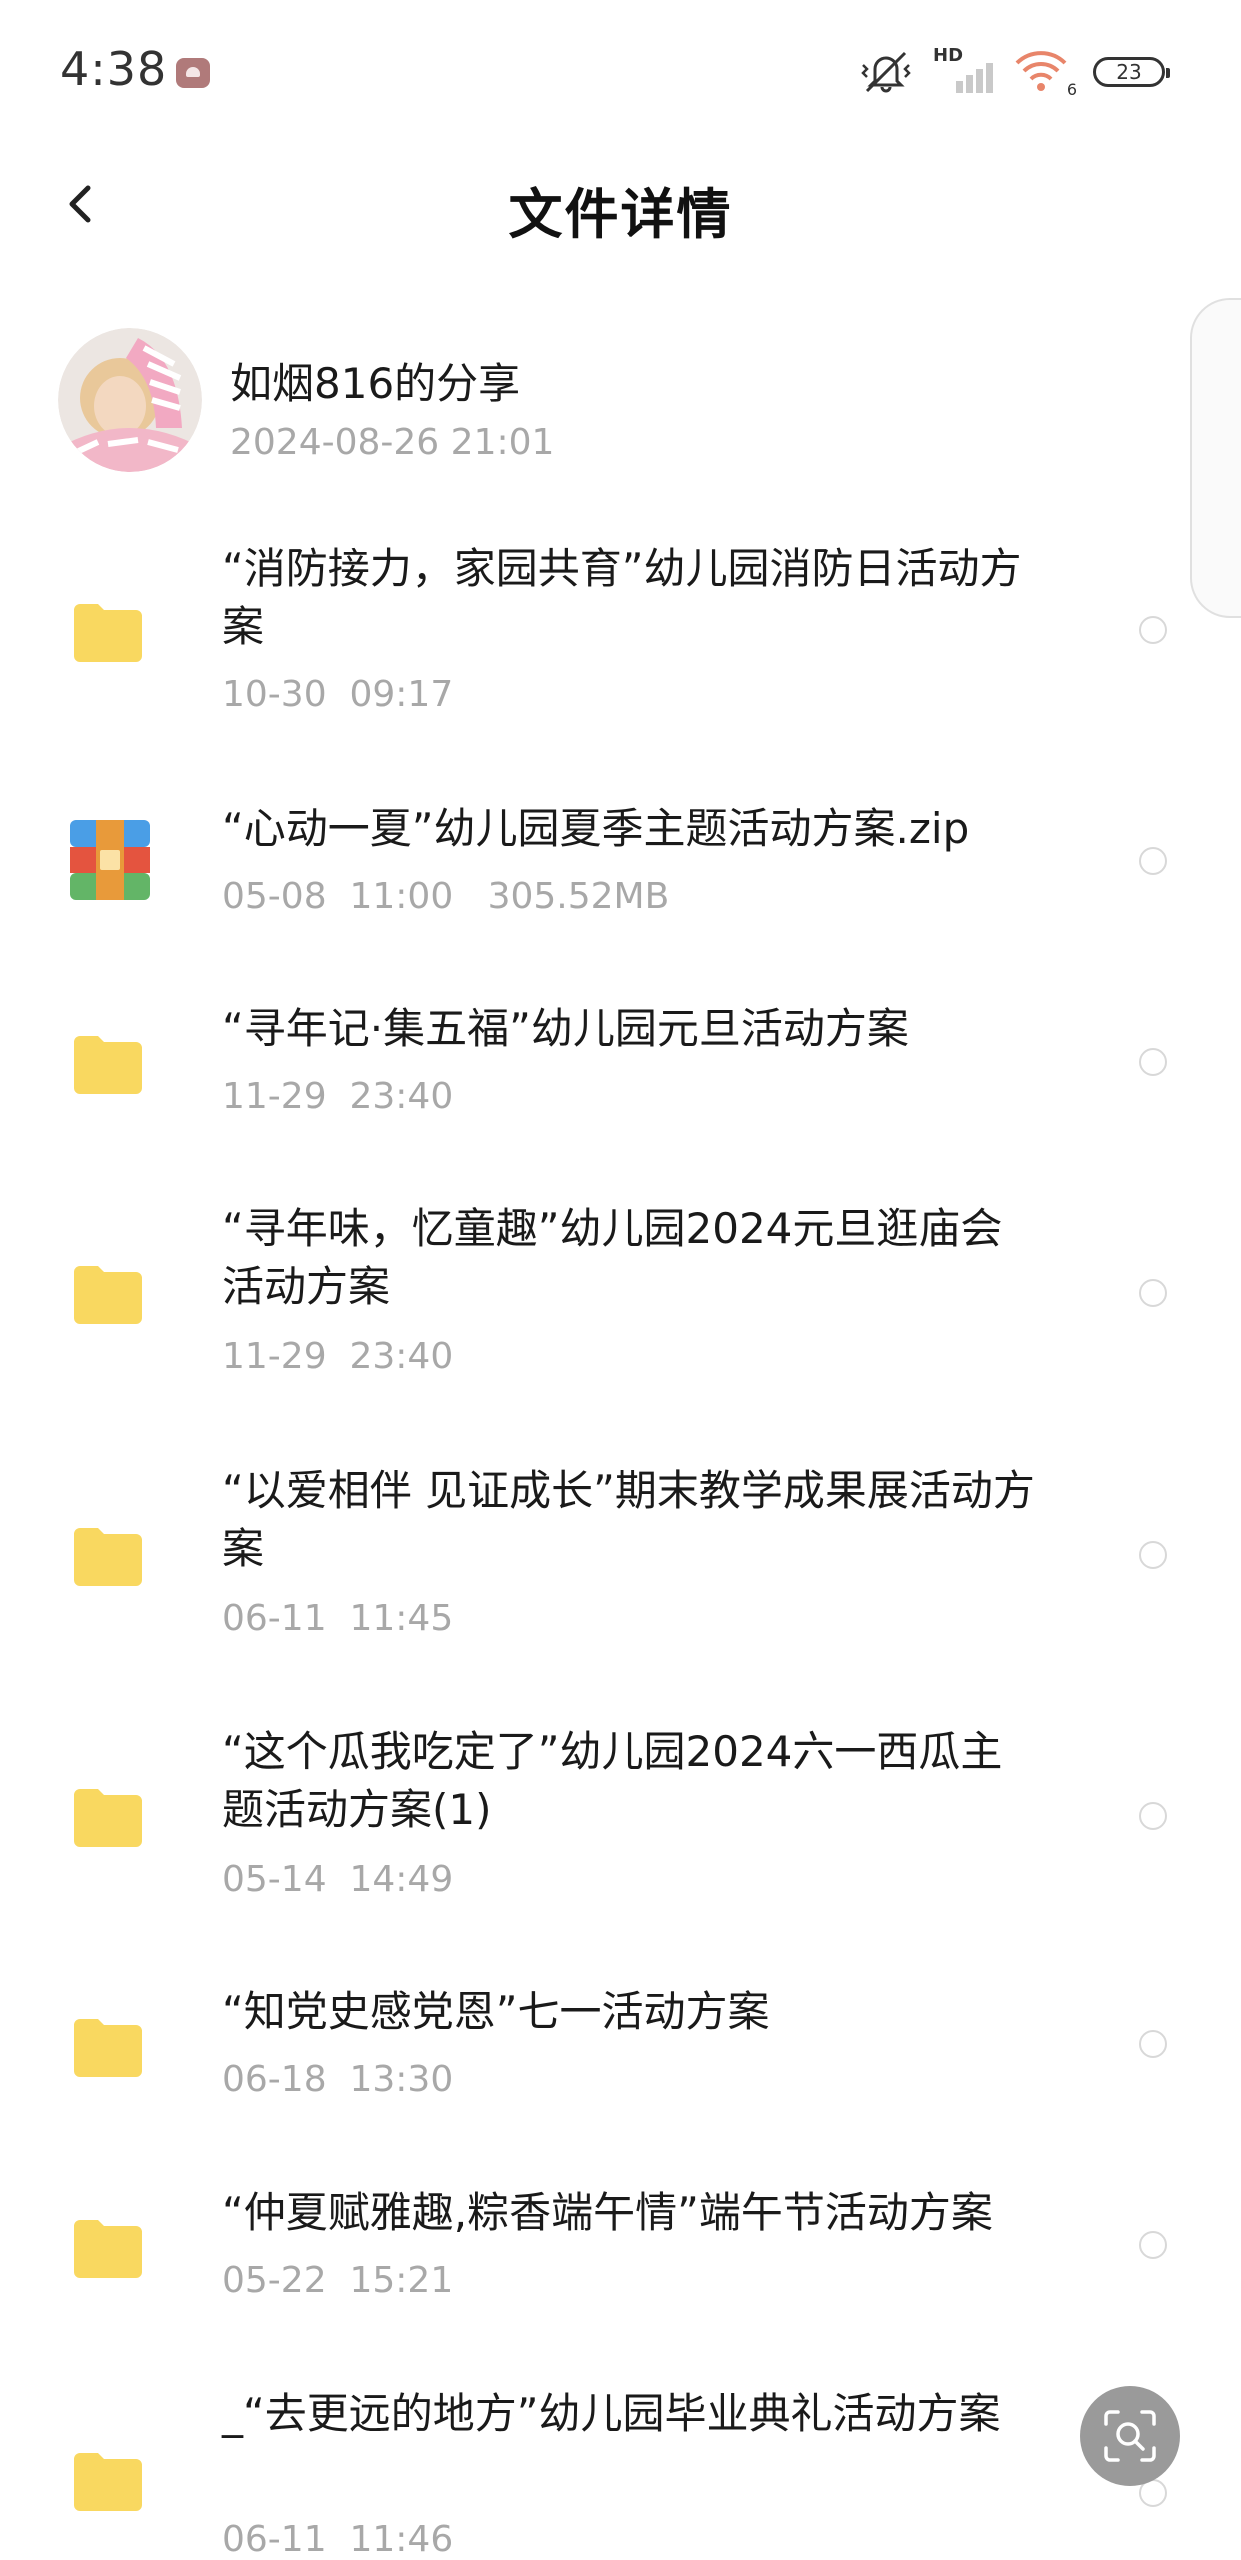 The width and height of the screenshot is (1241, 2560). What do you see at coordinates (114, 69) in the screenshot?
I see `status-time: 4:38` at bounding box center [114, 69].